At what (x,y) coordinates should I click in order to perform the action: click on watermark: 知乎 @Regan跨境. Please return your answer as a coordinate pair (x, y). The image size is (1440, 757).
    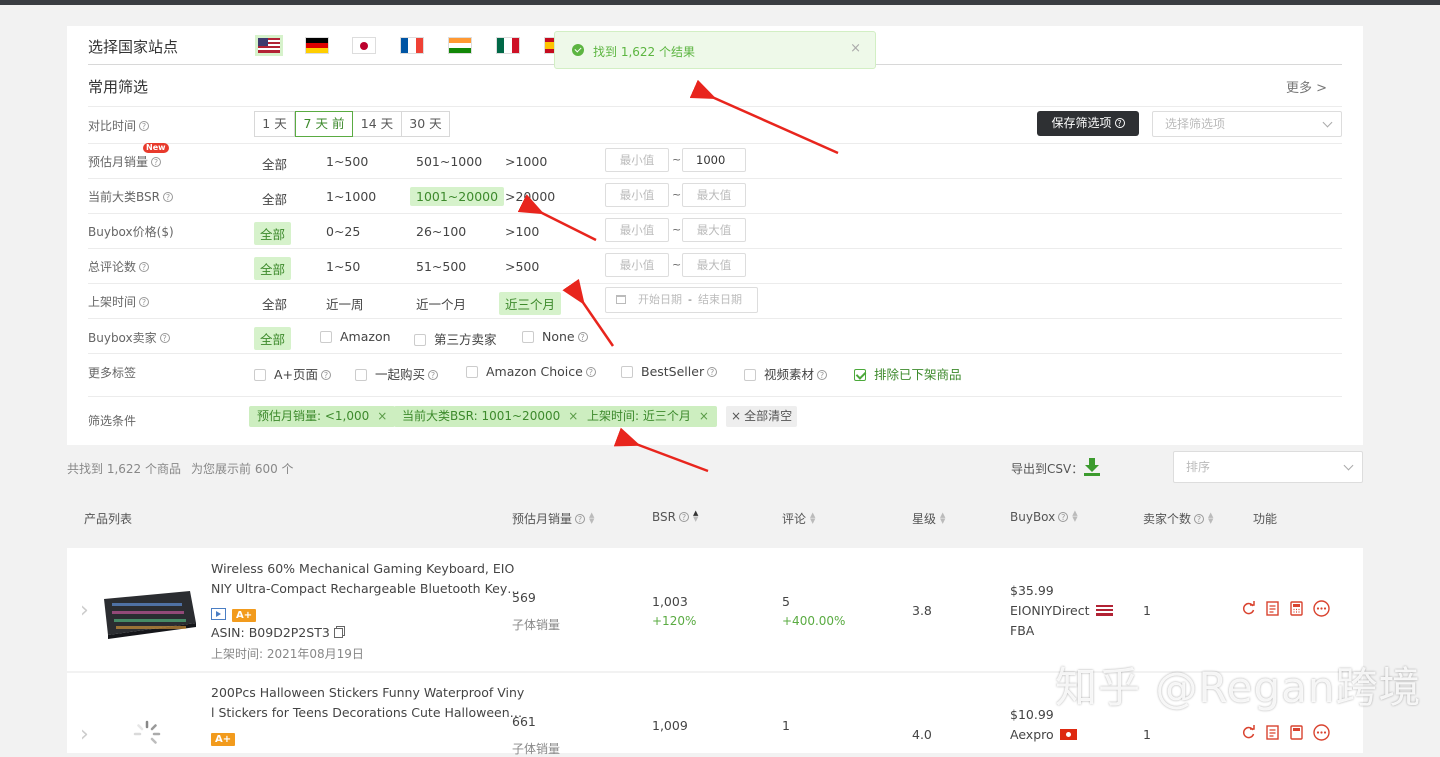
    Looking at the image, I should click on (1238, 687).